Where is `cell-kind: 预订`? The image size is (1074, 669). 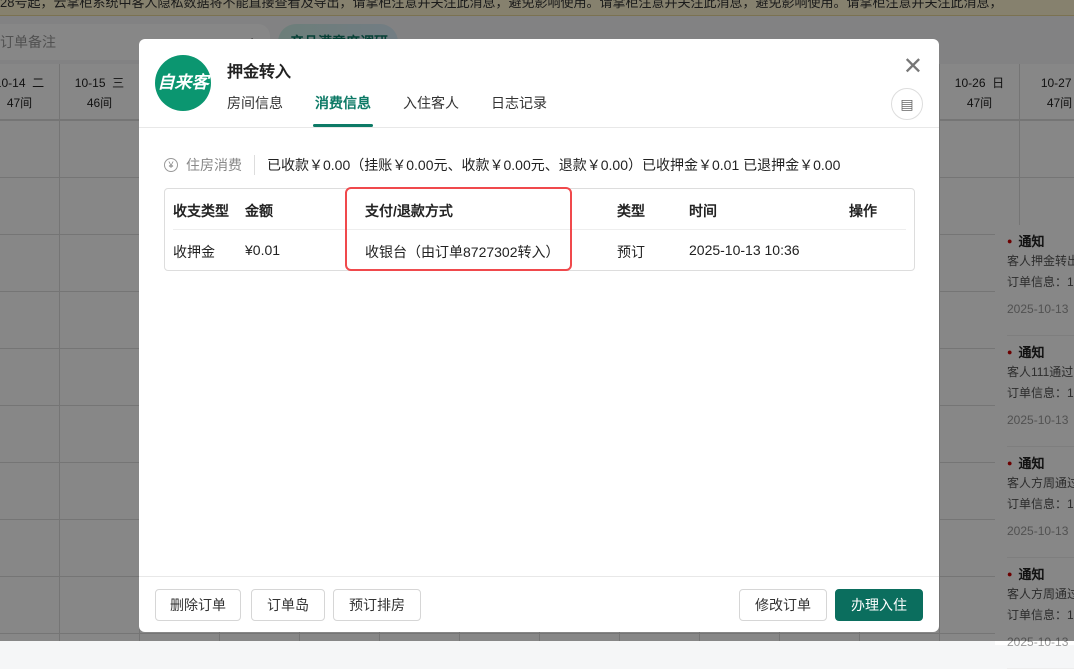
cell-kind: 预订 is located at coordinates (631, 252).